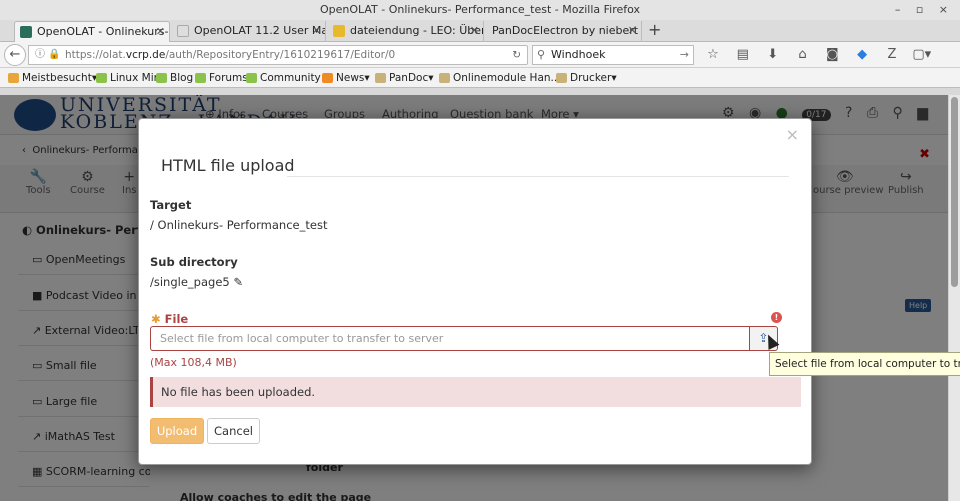 This screenshot has height=501, width=960. What do you see at coordinates (171, 205) in the screenshot?
I see `target-label: Target` at bounding box center [171, 205].